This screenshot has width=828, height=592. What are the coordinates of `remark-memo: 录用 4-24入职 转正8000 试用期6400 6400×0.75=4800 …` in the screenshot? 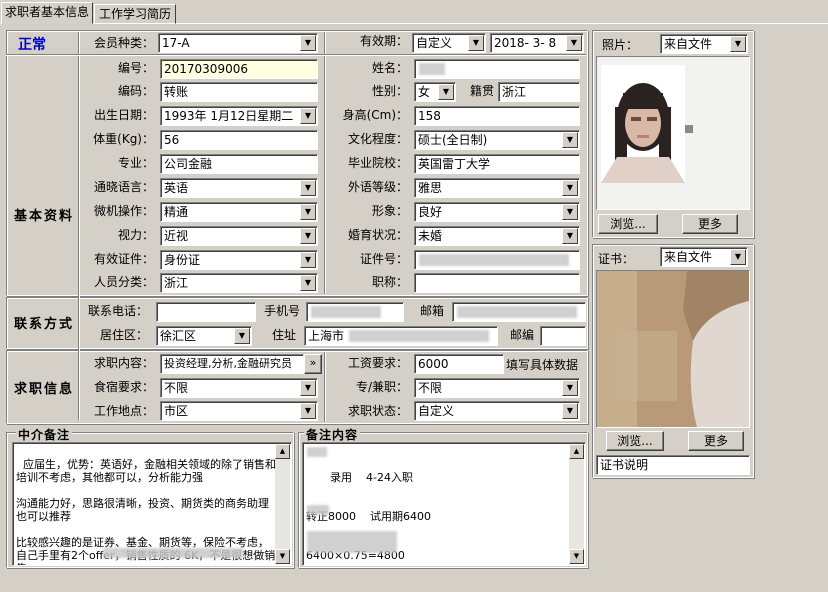 It's located at (444, 504).